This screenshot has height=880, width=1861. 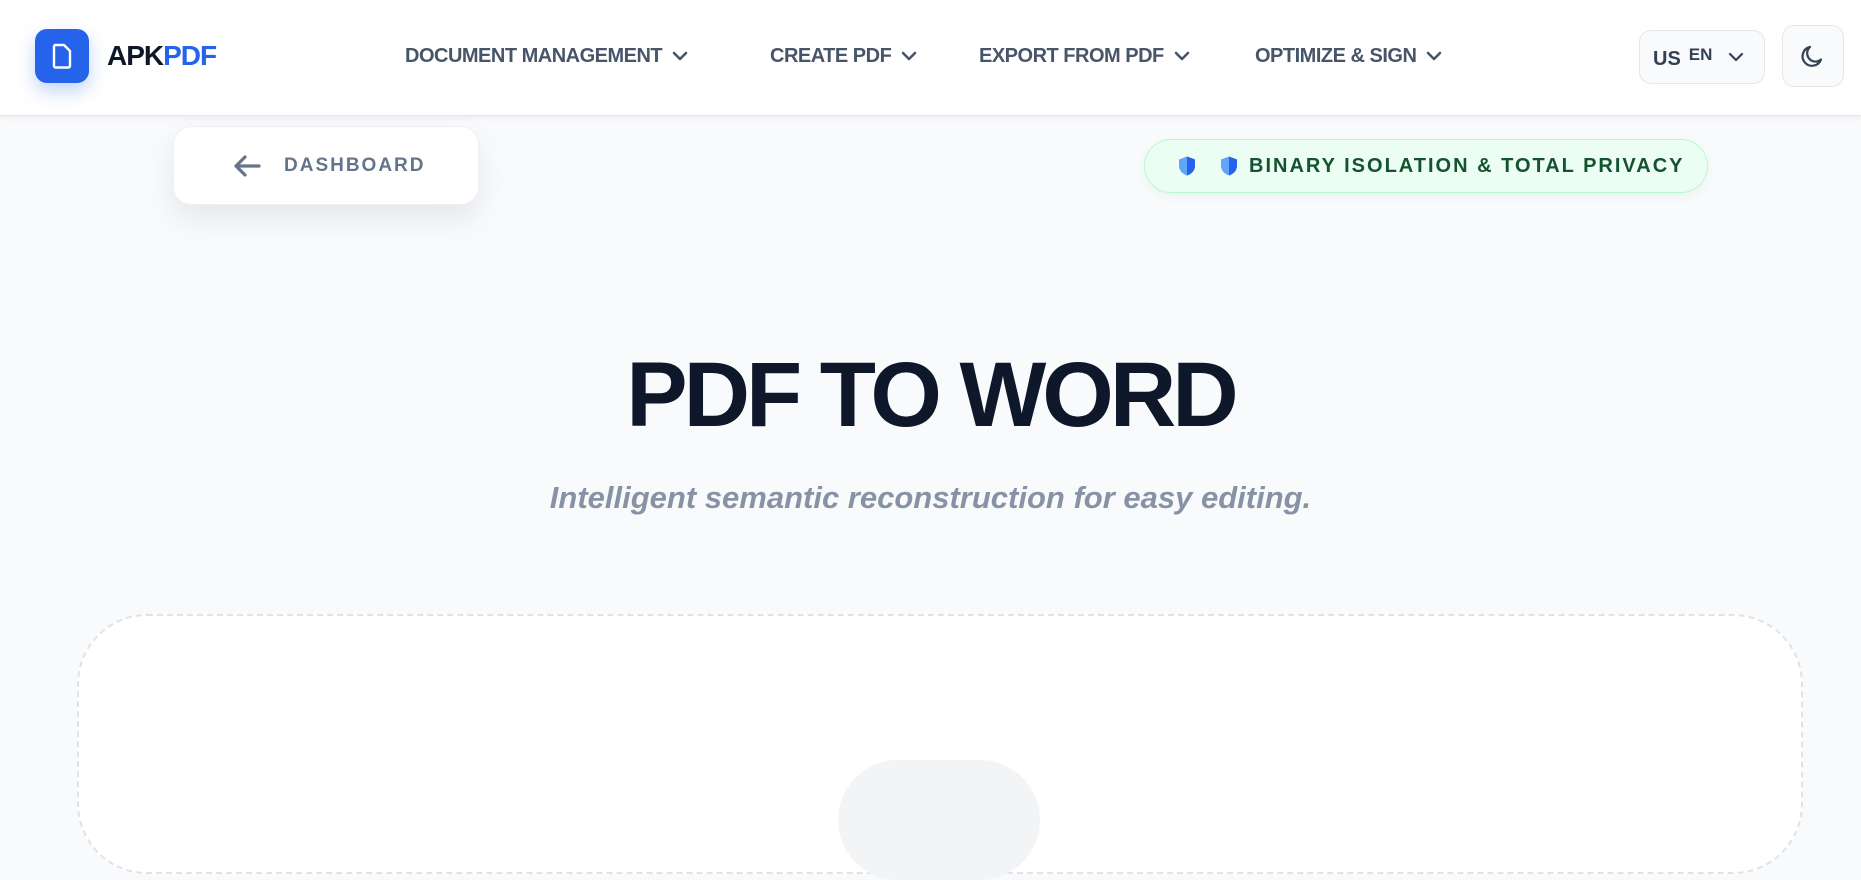 I want to click on privacy-badge: BINARY ISOLATION & TOTAL PRIVACY, so click(x=1426, y=166).